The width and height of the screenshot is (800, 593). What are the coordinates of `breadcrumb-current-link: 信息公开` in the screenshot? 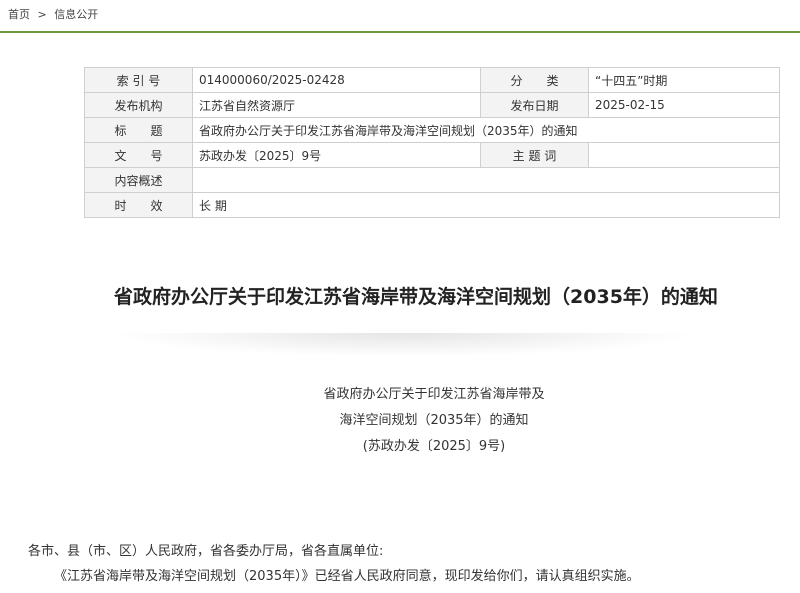 It's located at (76, 14).